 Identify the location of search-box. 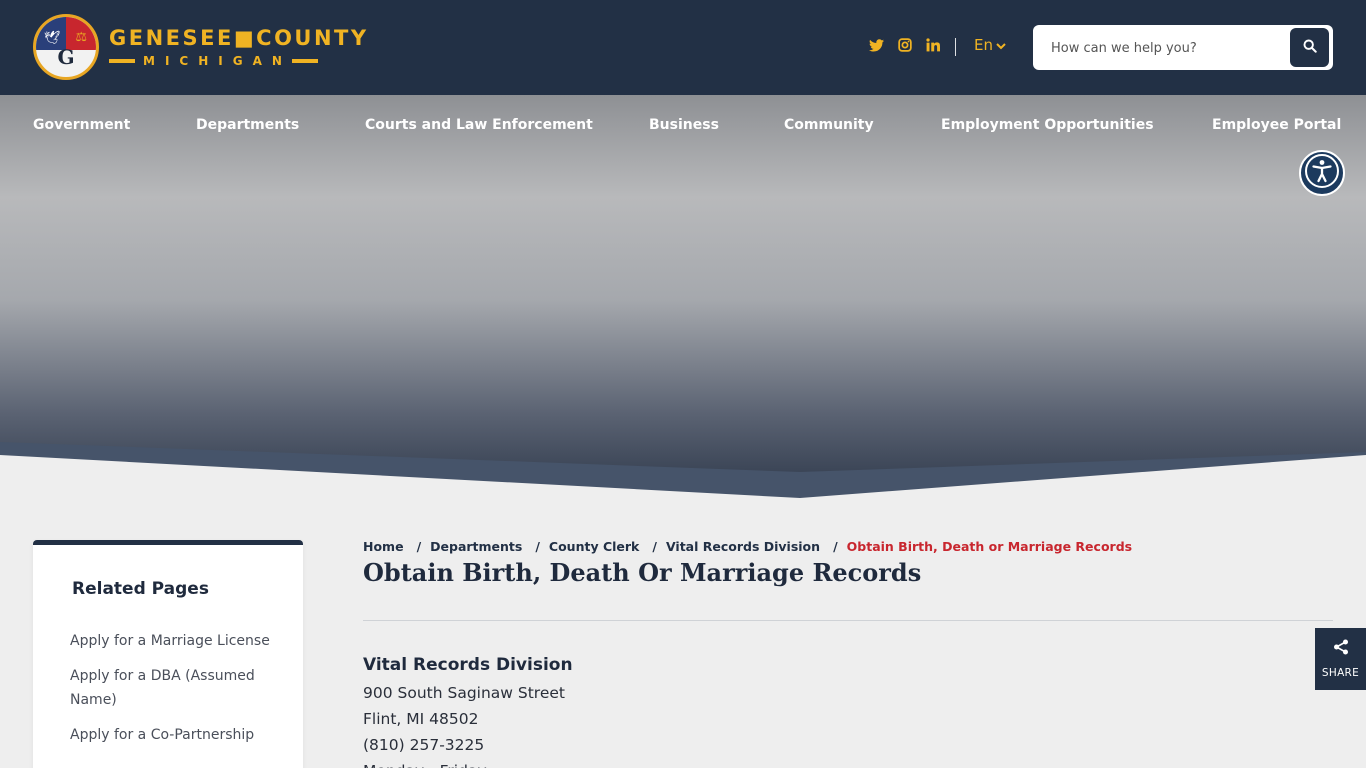
(1183, 47).